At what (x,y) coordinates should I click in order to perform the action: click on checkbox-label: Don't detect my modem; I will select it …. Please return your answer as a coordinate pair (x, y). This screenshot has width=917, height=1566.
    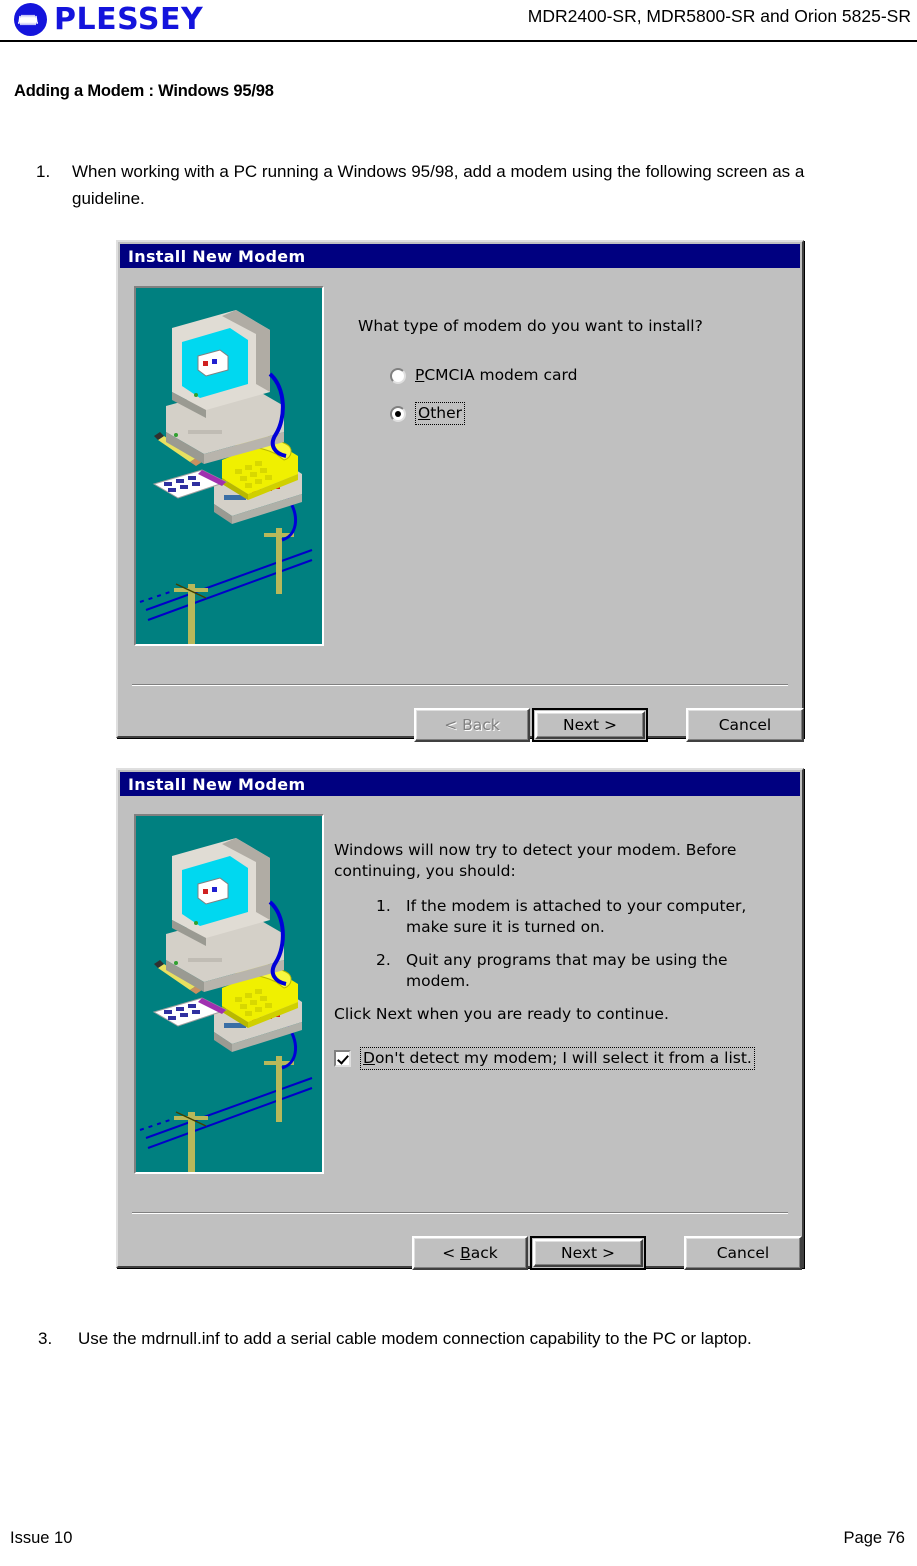
    Looking at the image, I should click on (557, 1058).